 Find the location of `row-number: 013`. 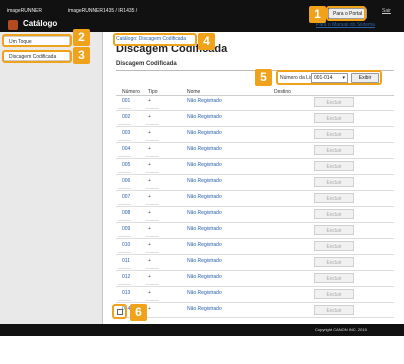

row-number: 013 is located at coordinates (126, 293).